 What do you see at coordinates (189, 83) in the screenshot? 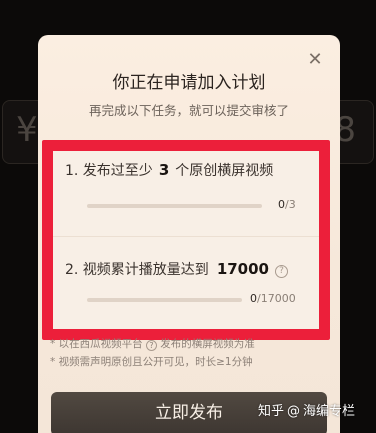
I see `dialog-title: 你正在申请加入计划` at bounding box center [189, 83].